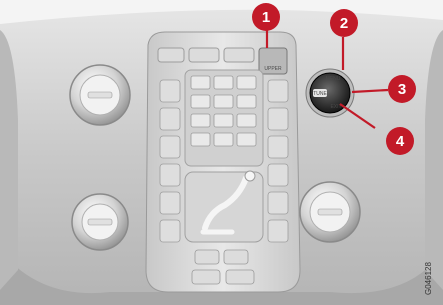 This screenshot has width=443, height=305. Describe the element at coordinates (330, 212) in the screenshot. I see `right-lower-knob` at that location.